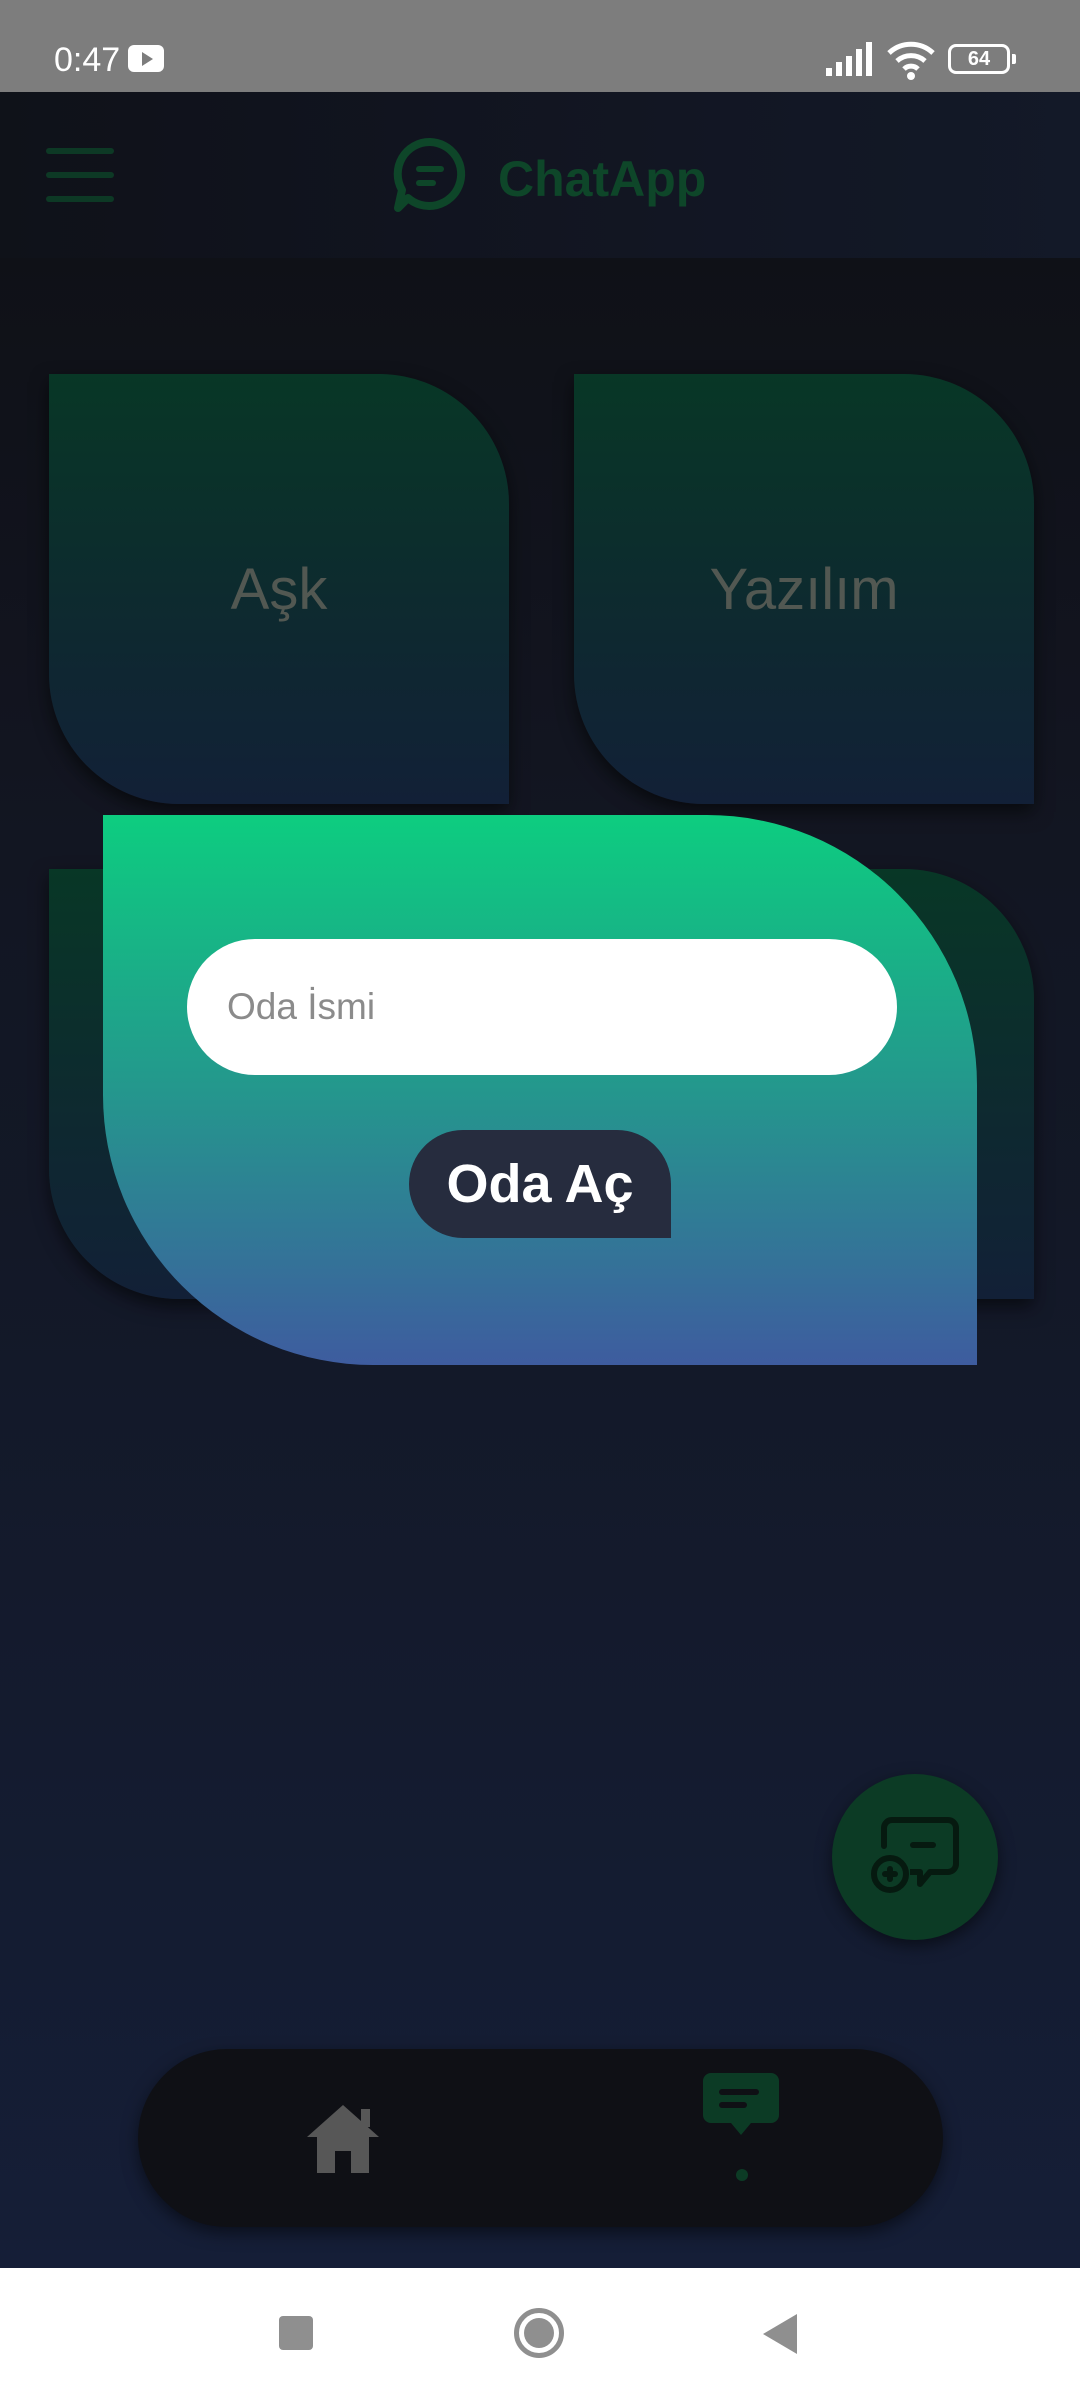 This screenshot has width=1080, height=2400. What do you see at coordinates (343, 2139) in the screenshot?
I see `home-icon` at bounding box center [343, 2139].